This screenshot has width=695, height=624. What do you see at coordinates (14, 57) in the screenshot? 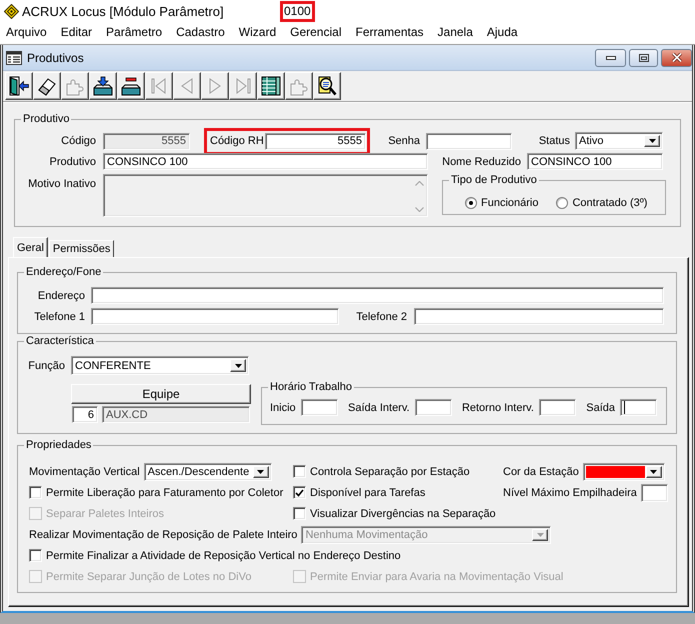
I see `form-icon` at bounding box center [14, 57].